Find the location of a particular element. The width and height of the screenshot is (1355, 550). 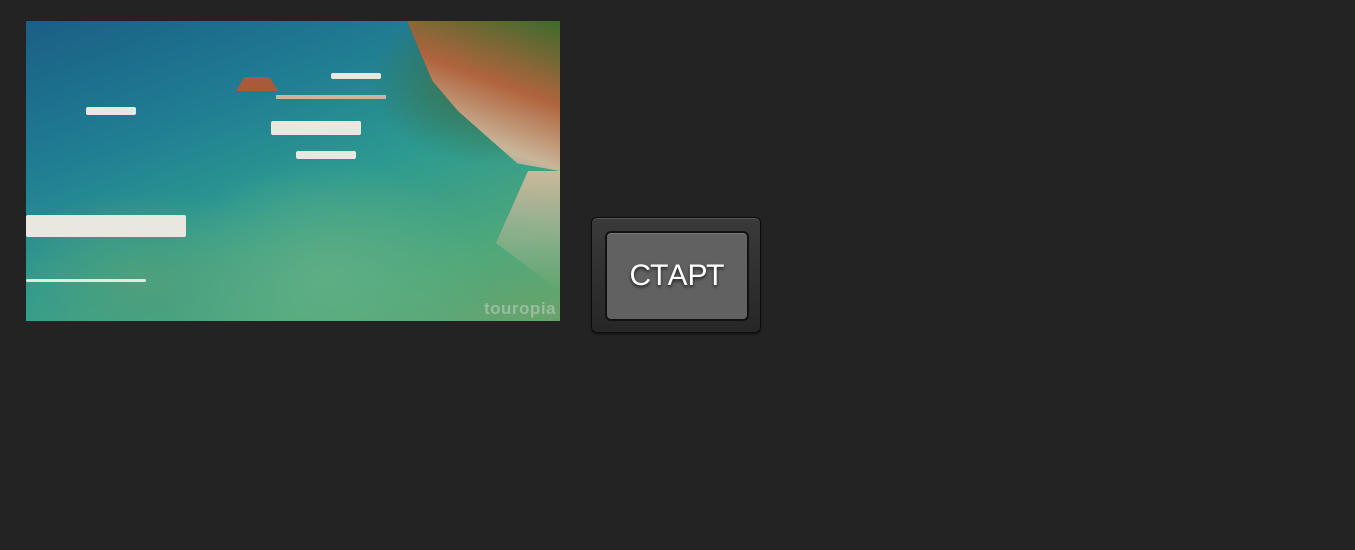

beach-sand is located at coordinates (528, 231).